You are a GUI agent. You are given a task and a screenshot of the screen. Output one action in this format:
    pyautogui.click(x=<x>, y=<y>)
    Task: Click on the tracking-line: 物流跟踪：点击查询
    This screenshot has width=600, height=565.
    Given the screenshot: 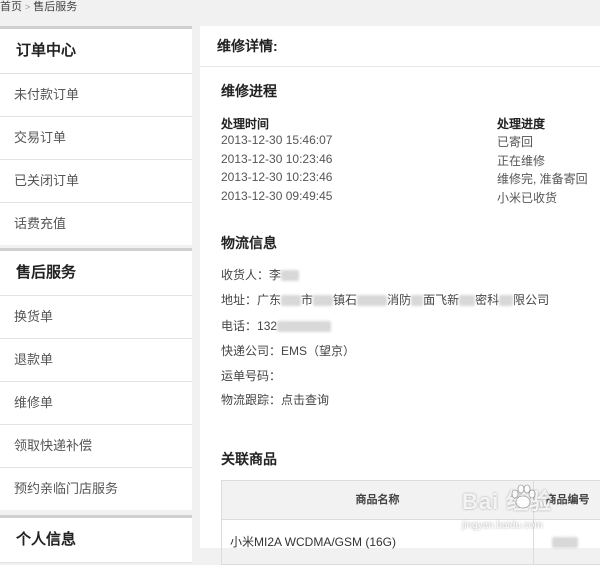 What is the action you would take?
    pyautogui.click(x=275, y=399)
    